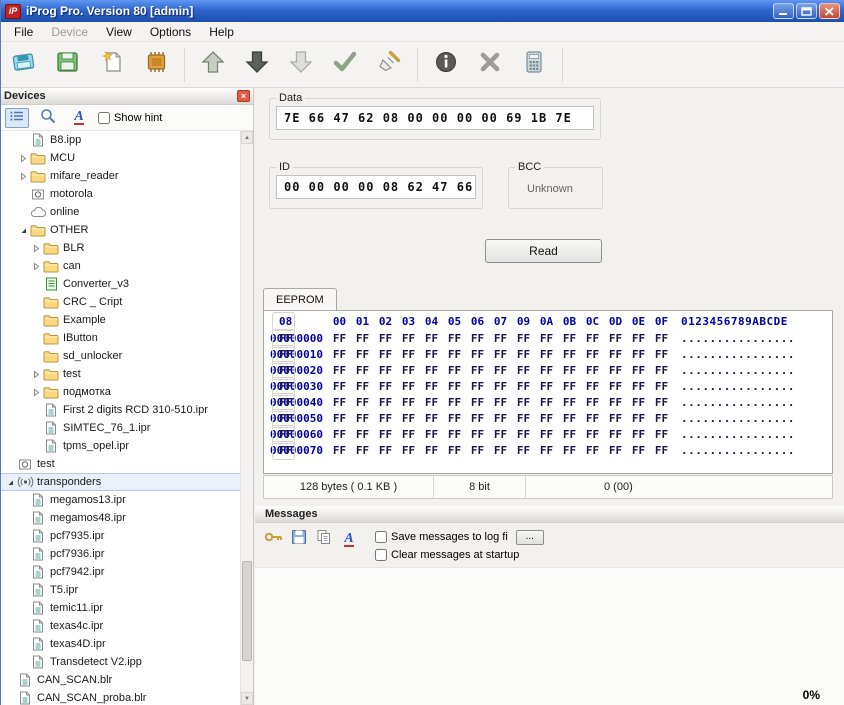 The image size is (844, 705). What do you see at coordinates (120, 518) in the screenshot?
I see `tree-item-megamos48-ipr: megamos48.ipr` at bounding box center [120, 518].